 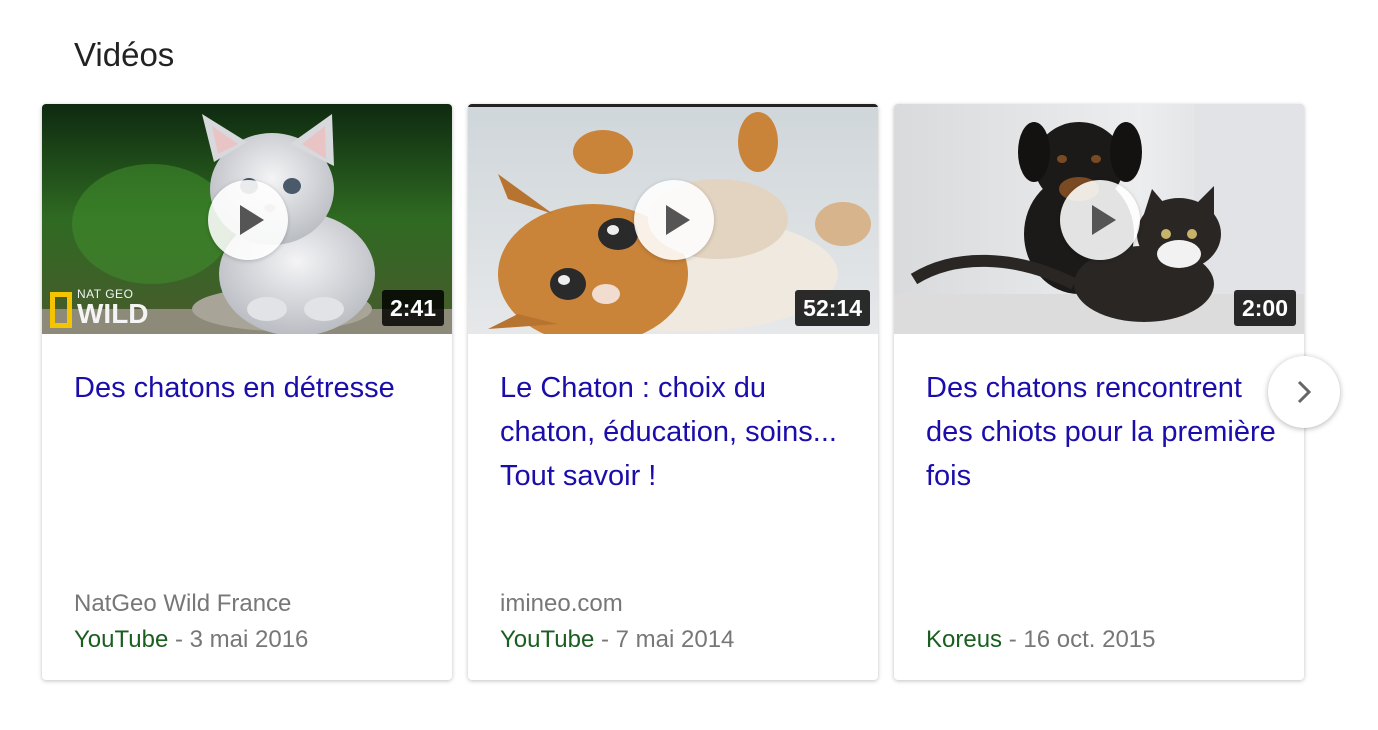 What do you see at coordinates (249, 388) in the screenshot?
I see `video-title-link: Des chatons en détresse` at bounding box center [249, 388].